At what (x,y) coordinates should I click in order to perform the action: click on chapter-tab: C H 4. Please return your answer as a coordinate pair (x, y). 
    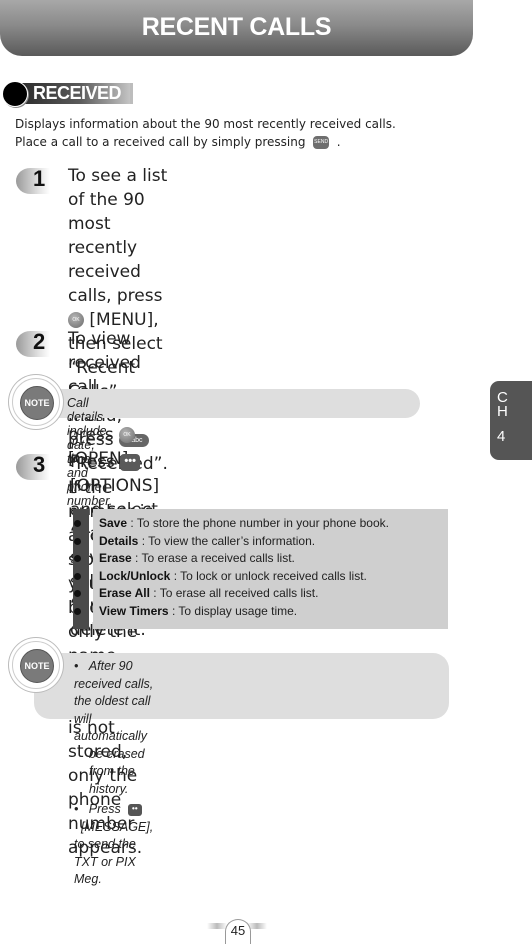
    Looking at the image, I should click on (511, 420).